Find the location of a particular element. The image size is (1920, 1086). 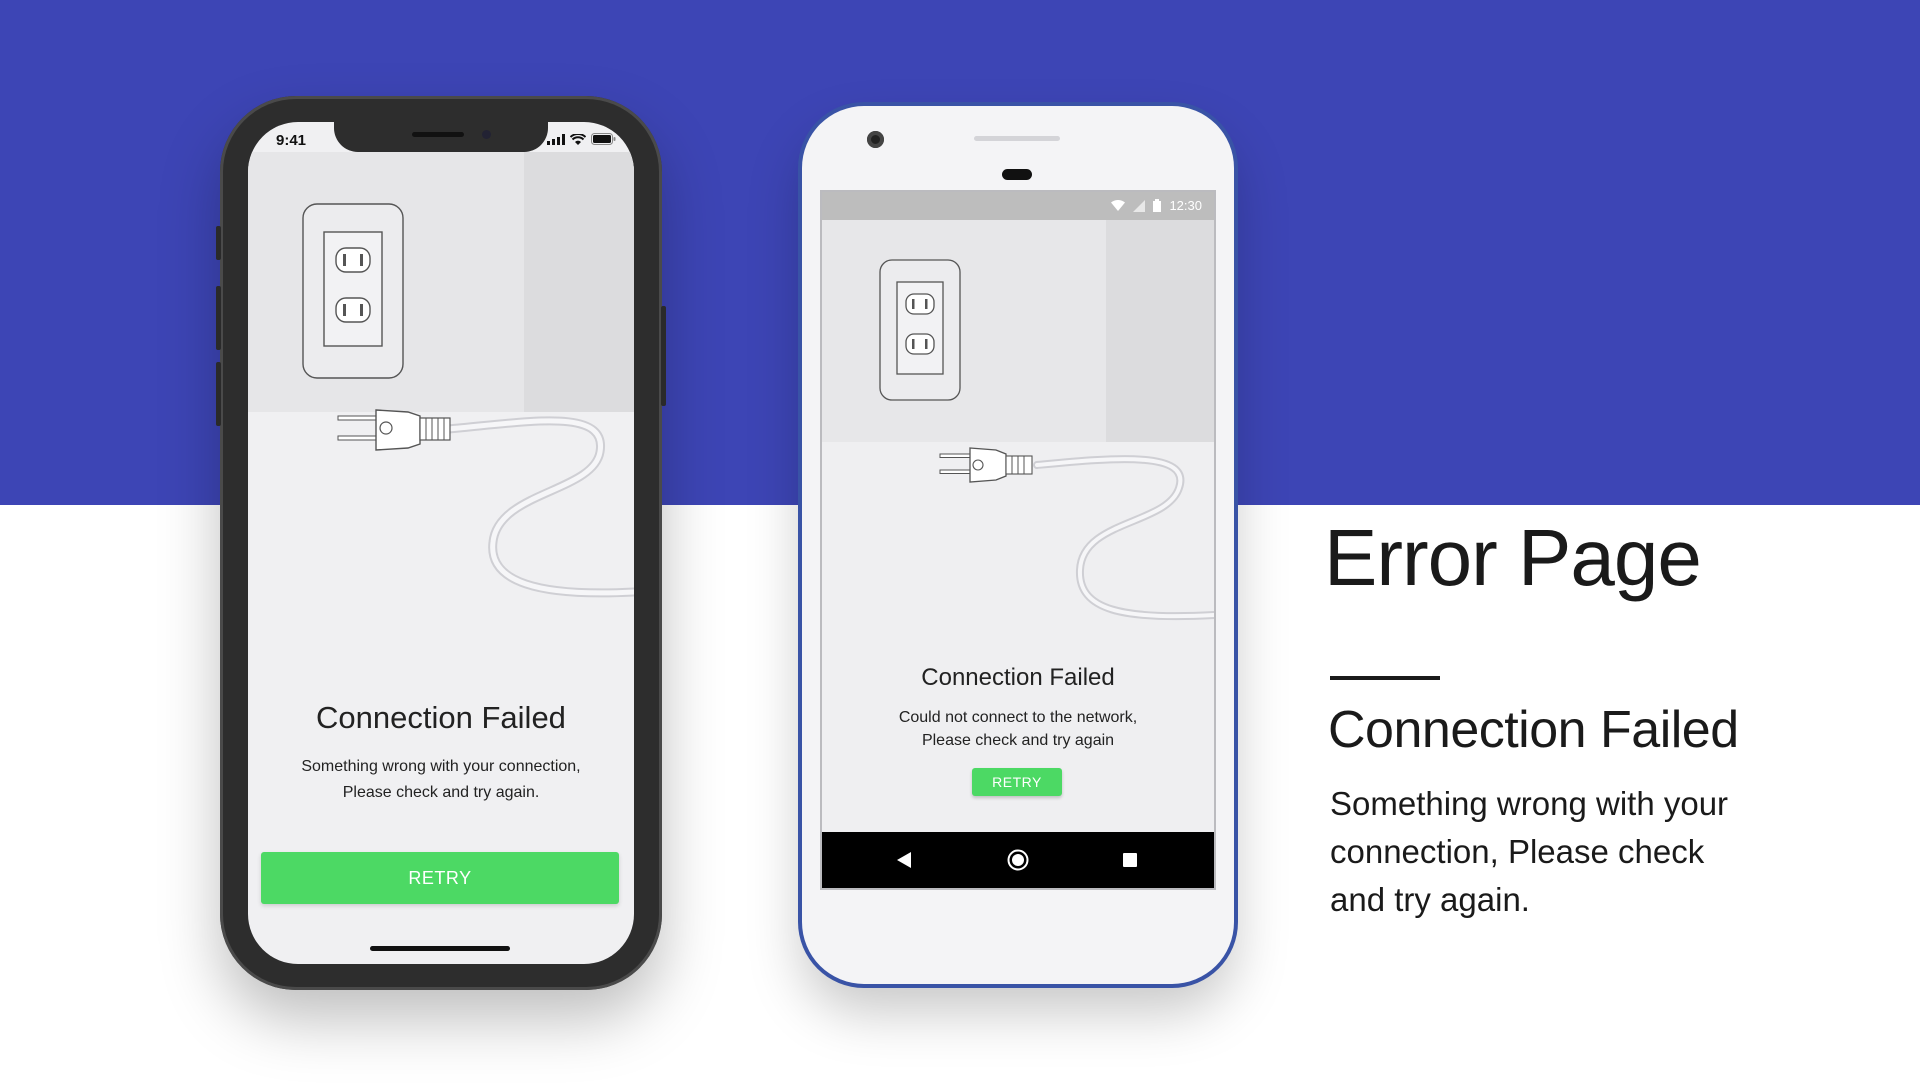

error-message-line1: Something wrong with your connection, is located at coordinates (441, 766).